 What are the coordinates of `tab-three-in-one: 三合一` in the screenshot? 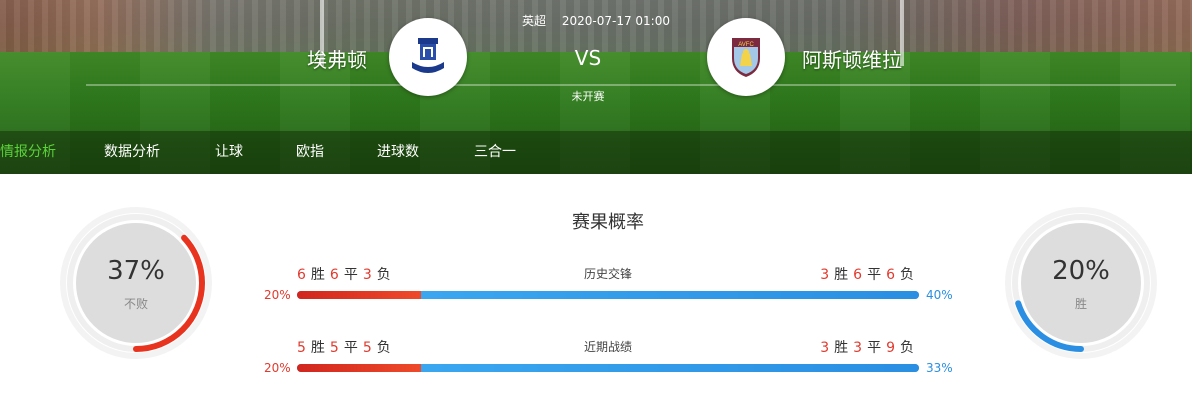 It's located at (495, 152).